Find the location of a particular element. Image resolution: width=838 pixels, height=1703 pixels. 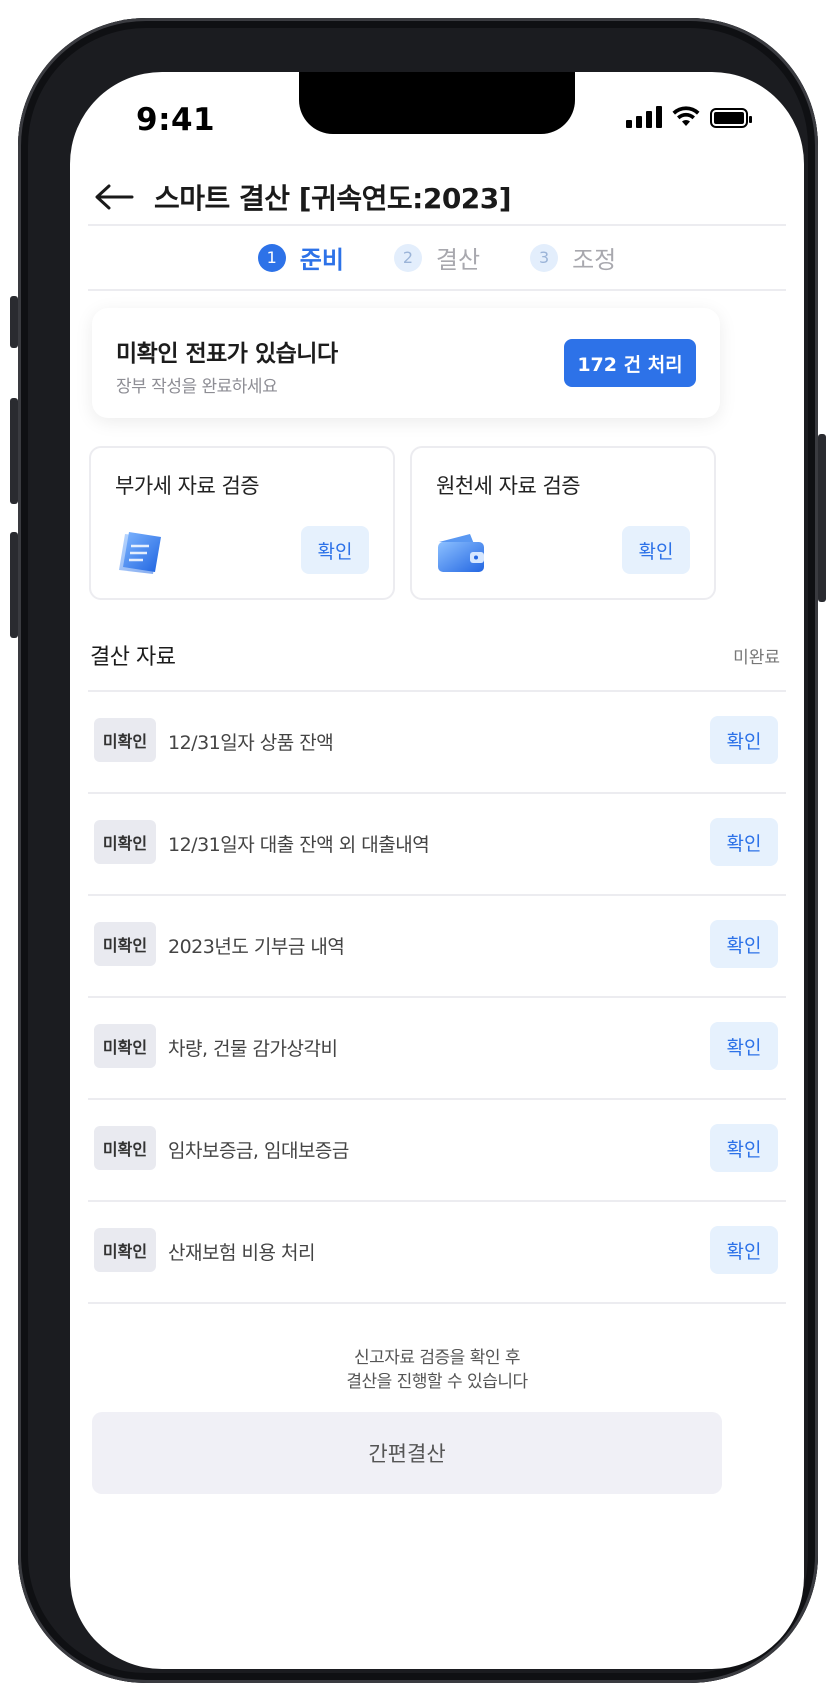

wallet-icon is located at coordinates (461, 553).